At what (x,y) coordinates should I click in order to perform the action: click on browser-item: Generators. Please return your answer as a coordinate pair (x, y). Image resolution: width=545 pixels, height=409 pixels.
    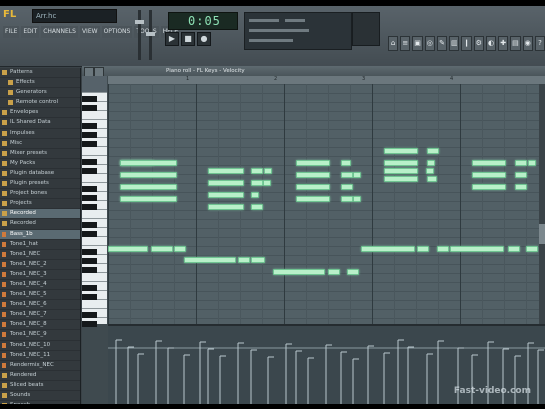
    Looking at the image, I should click on (40, 93).